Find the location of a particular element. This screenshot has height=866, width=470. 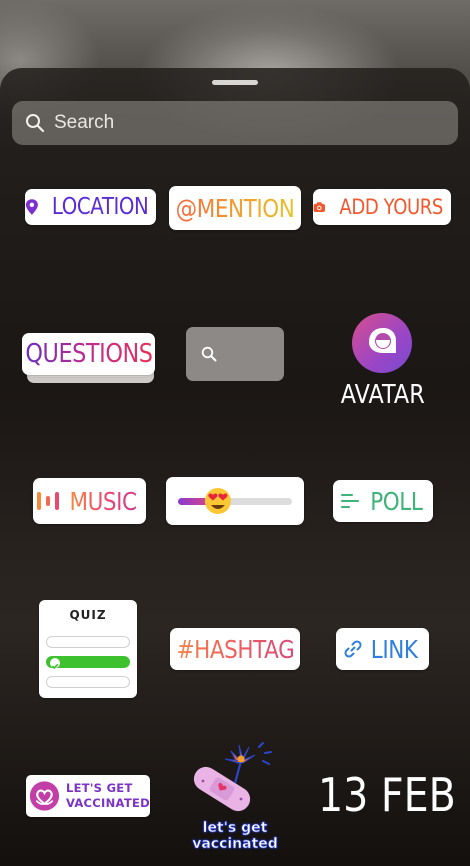

poll-lines-icon is located at coordinates (349, 501).